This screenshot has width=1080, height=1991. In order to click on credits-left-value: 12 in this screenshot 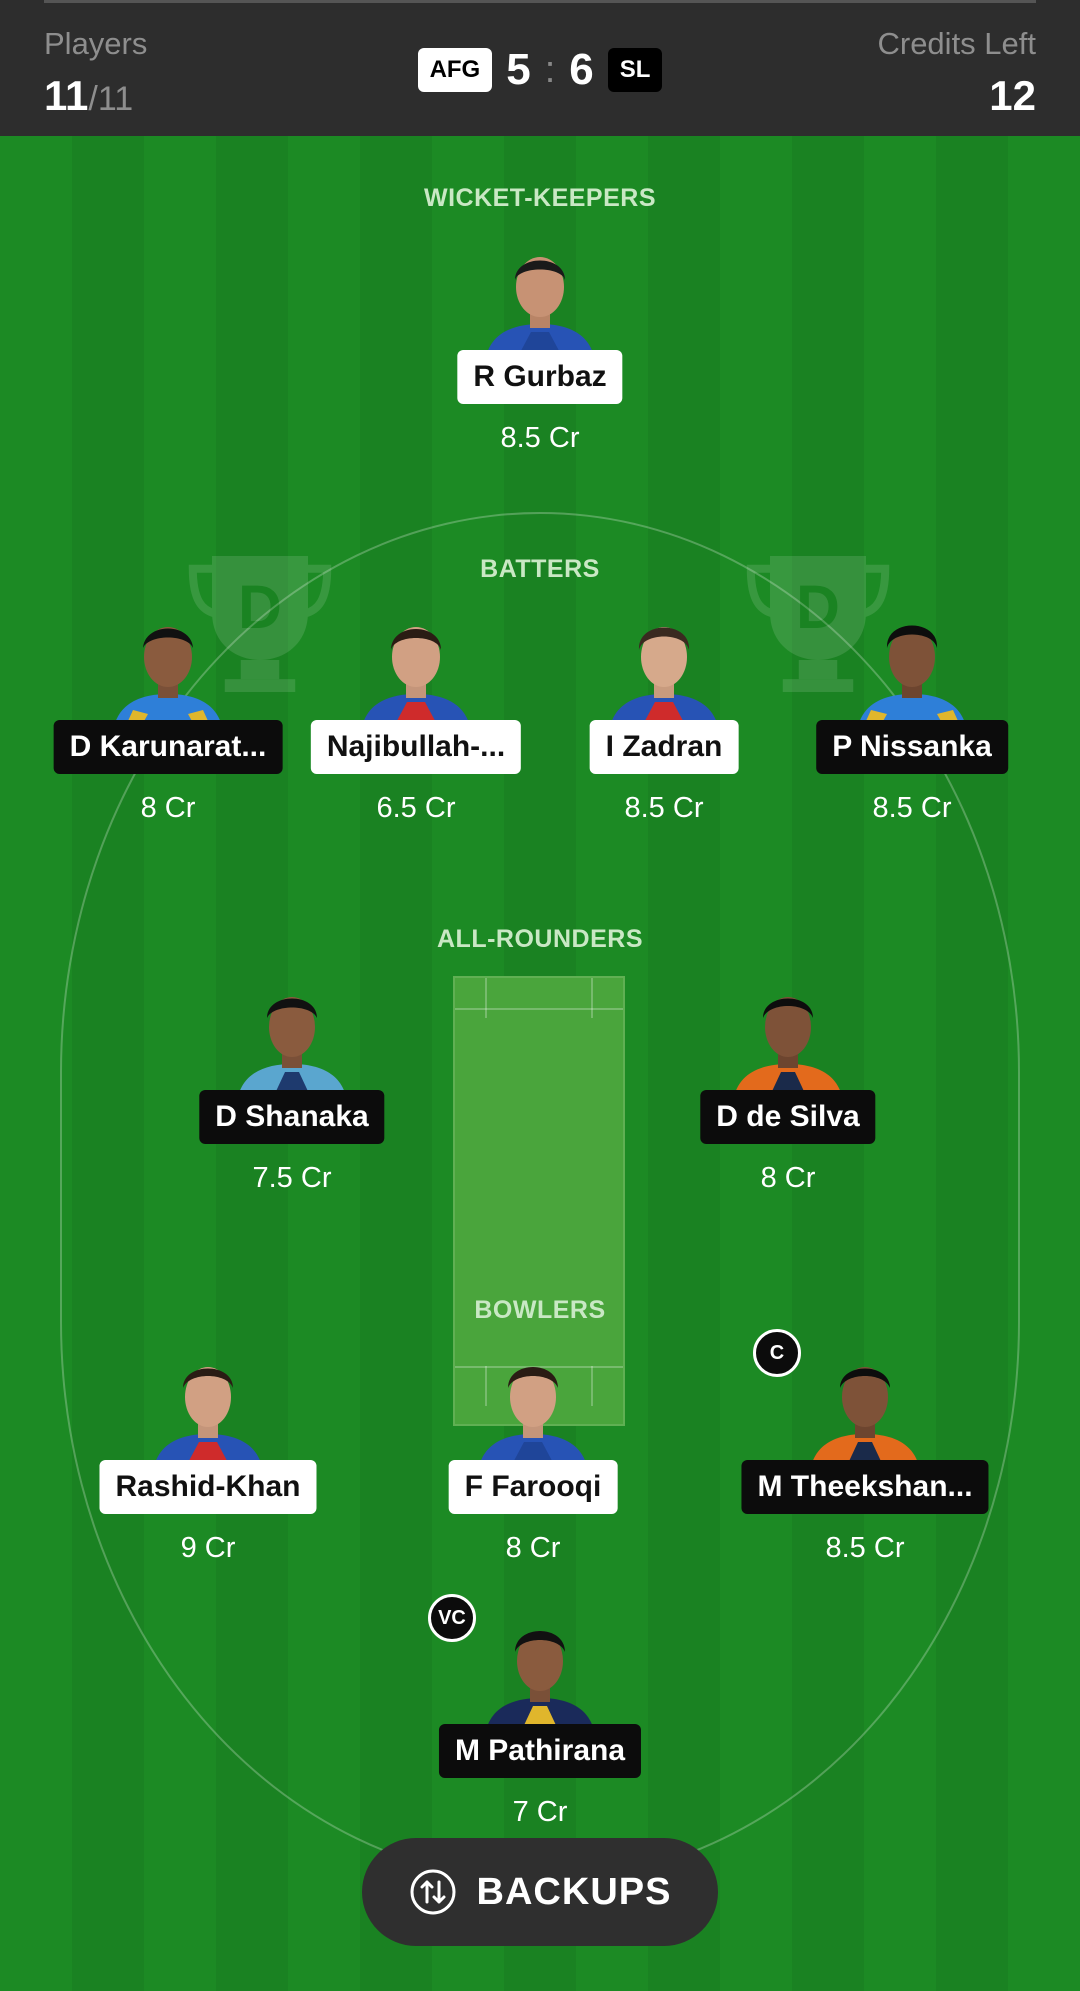, I will do `click(1012, 95)`.